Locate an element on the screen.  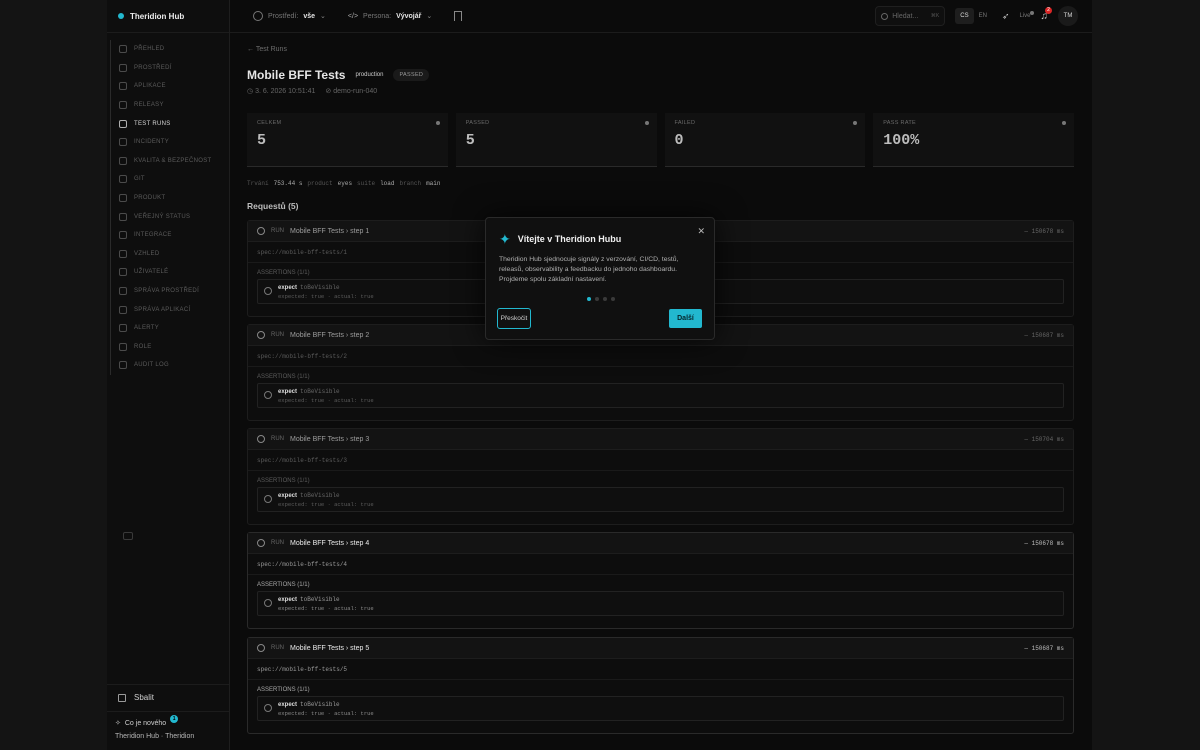
page-title: Mobile BFF Tests is located at coordinates (296, 75).